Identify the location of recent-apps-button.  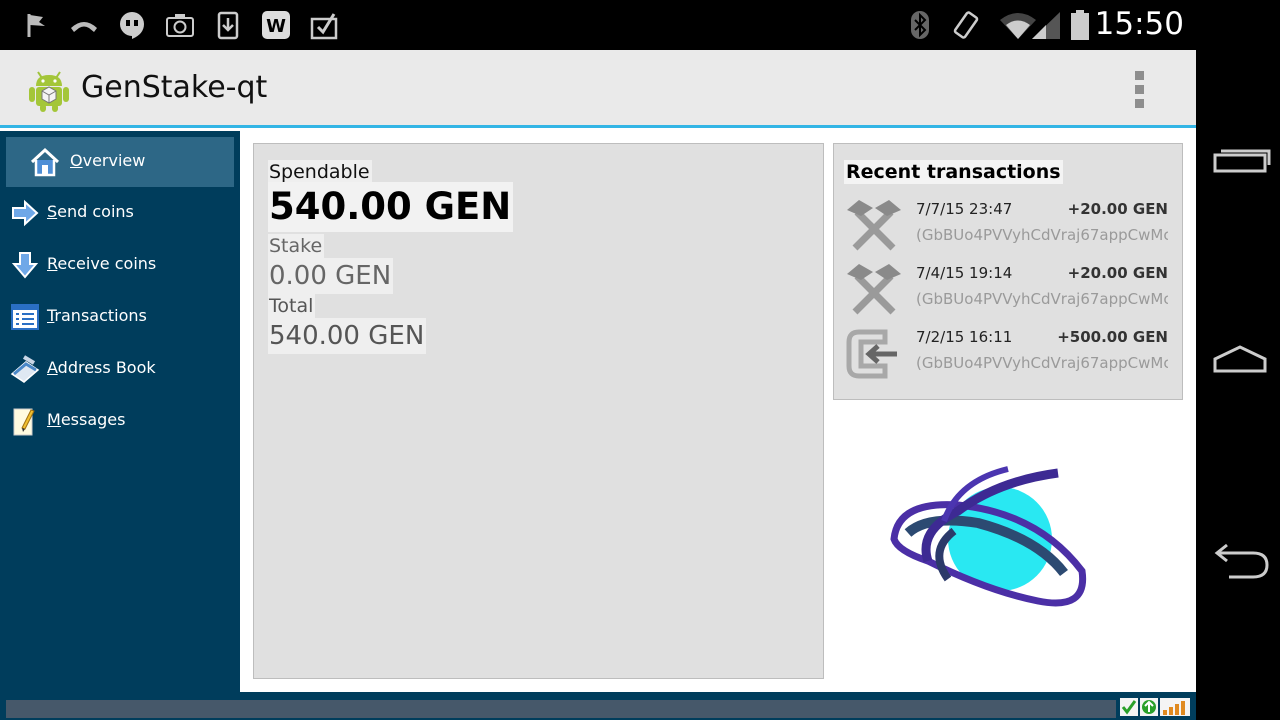
(1240, 161).